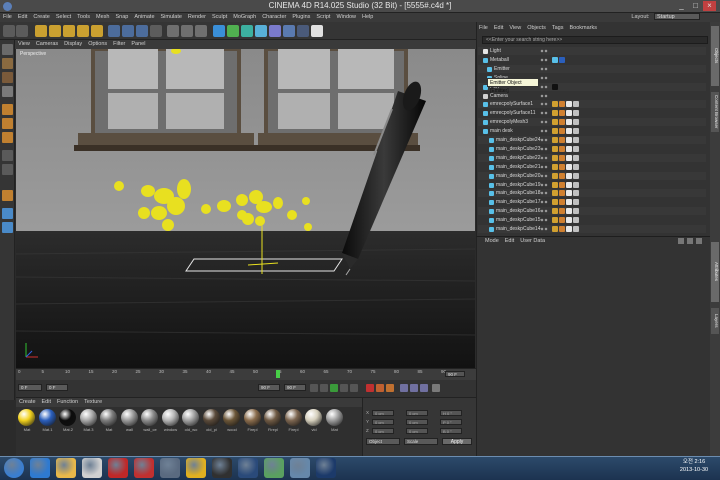 This screenshot has height=480, width=720. Describe the element at coordinates (170, 420) in the screenshot. I see `material-swatch: window` at that location.